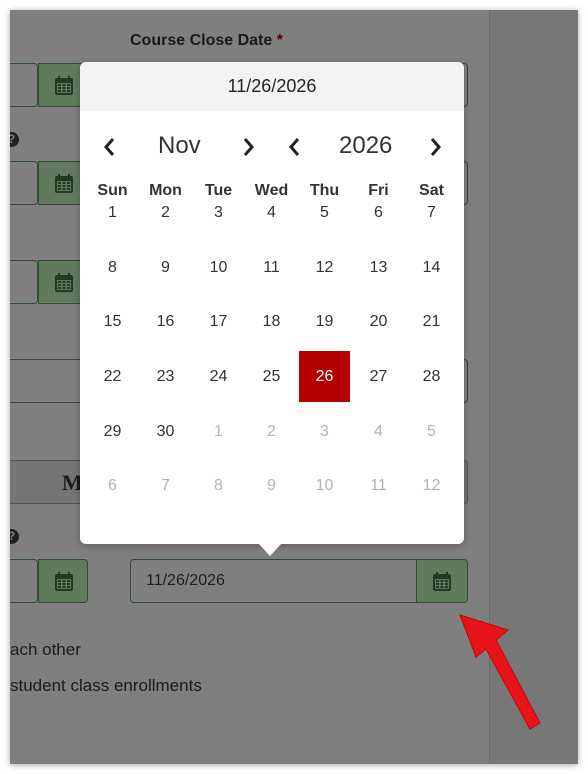  Describe the element at coordinates (271, 267) in the screenshot. I see `calendar-day: 11` at that location.